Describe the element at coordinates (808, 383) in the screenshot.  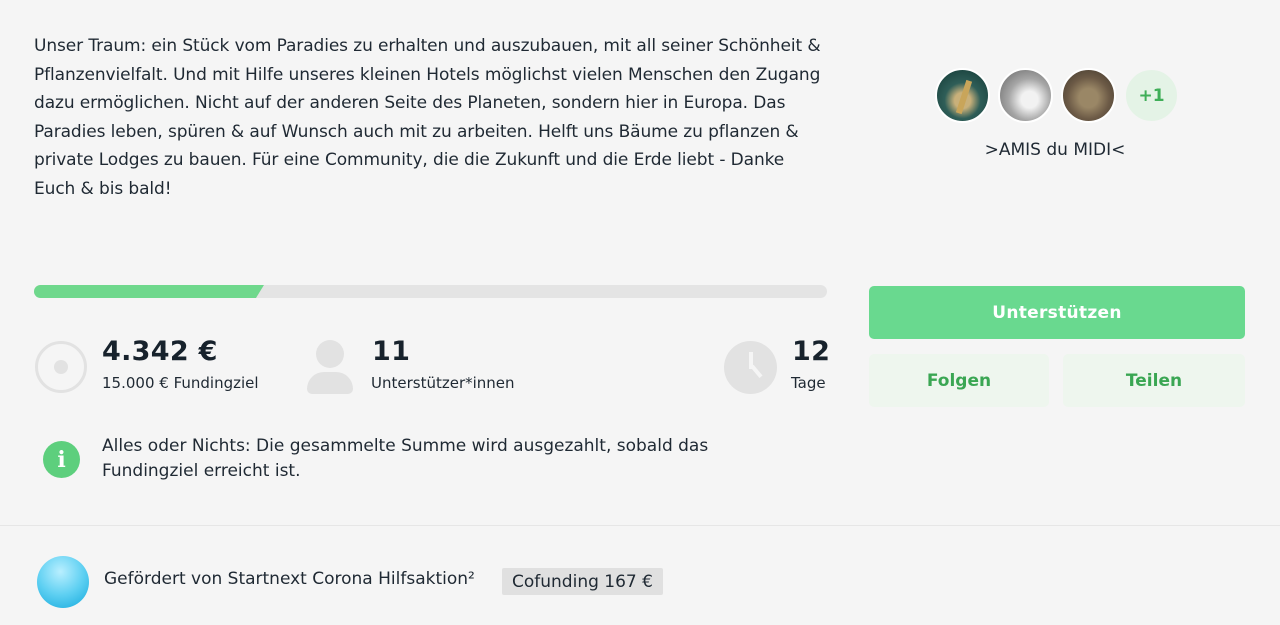
I see `days-label: Tage` at that location.